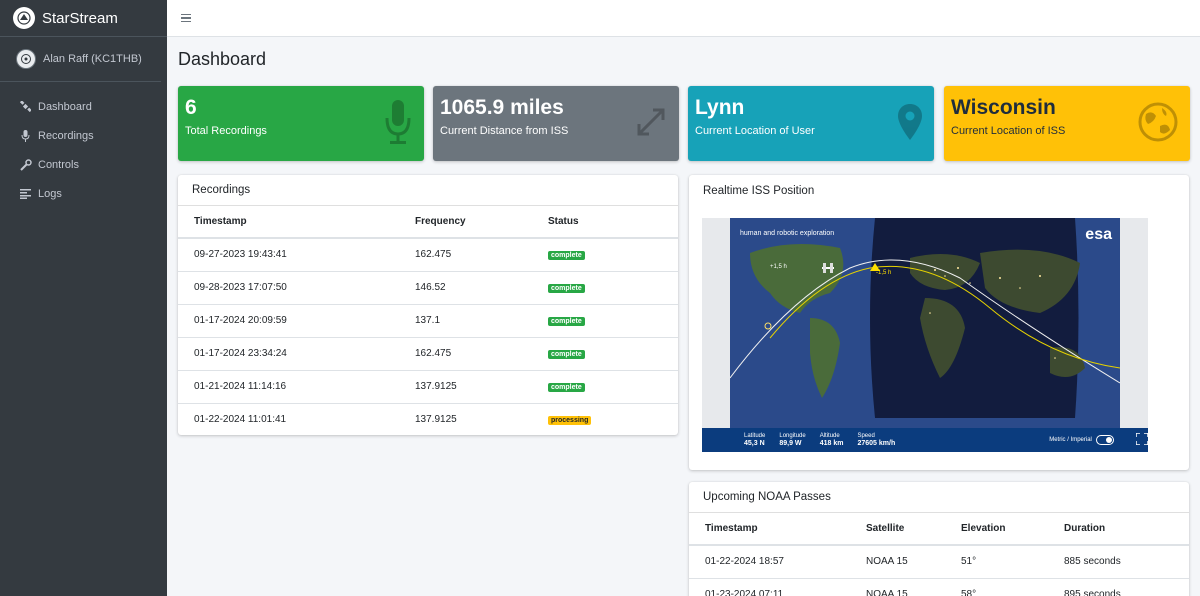 The image size is (1200, 596). What do you see at coordinates (83, 193) in the screenshot?
I see `sidebar-item-logs: Logs` at bounding box center [83, 193].